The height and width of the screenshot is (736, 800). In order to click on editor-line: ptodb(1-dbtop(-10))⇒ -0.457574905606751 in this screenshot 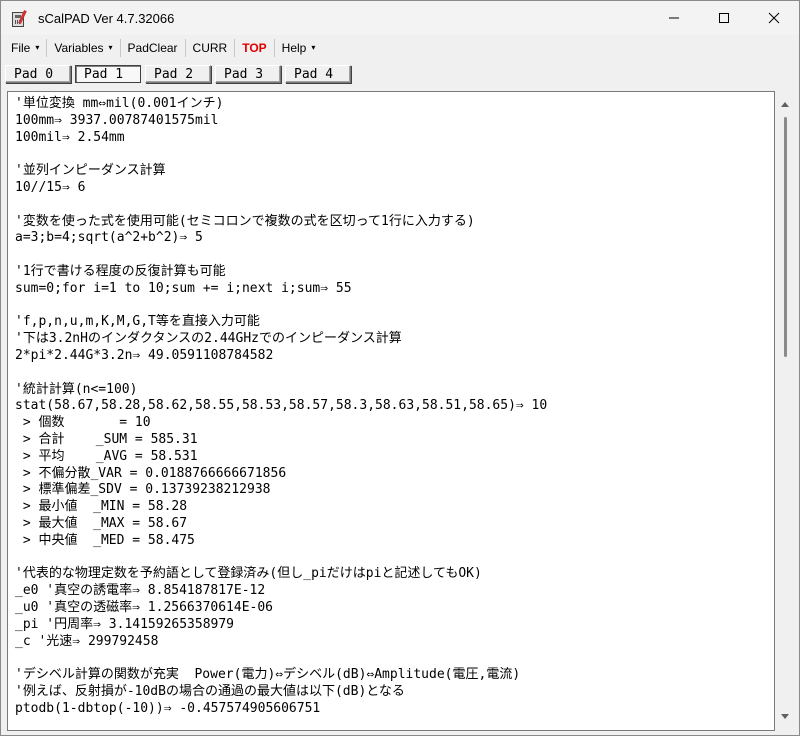, I will do `click(168, 708)`.